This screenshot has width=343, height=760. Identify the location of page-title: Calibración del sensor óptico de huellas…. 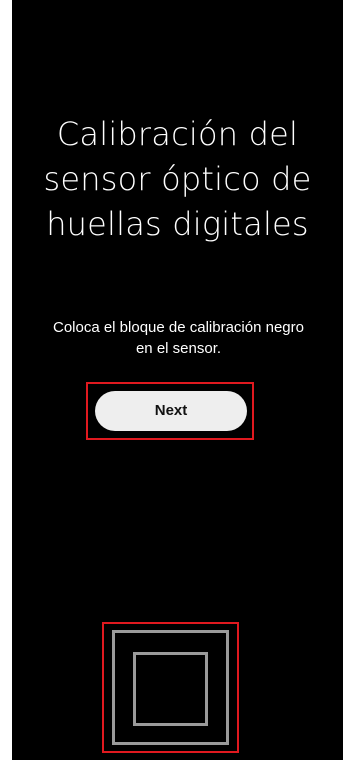
(177, 179).